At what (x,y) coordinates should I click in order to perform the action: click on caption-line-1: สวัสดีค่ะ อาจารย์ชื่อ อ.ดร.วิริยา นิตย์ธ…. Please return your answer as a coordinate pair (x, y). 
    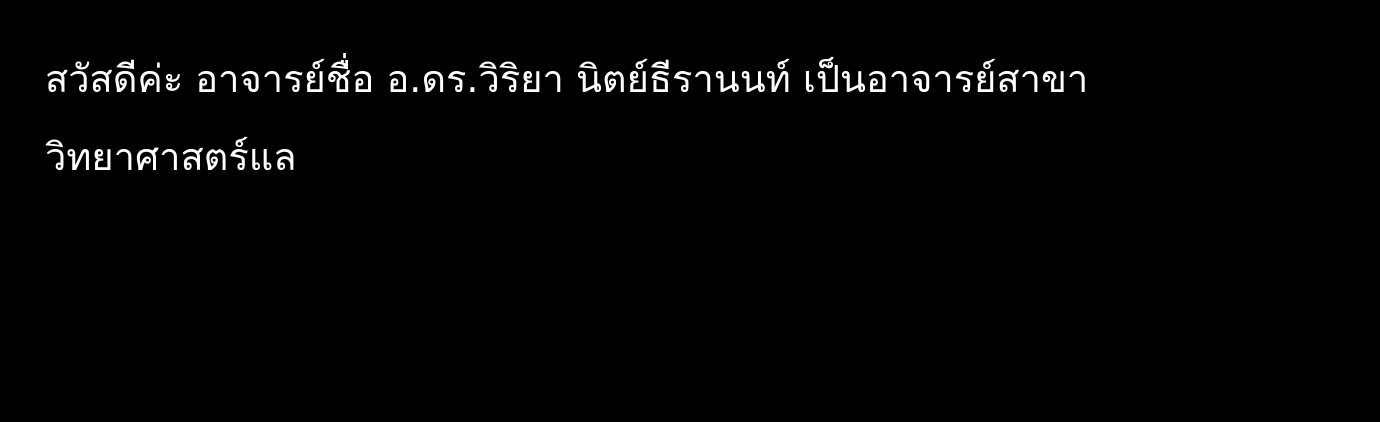
    Looking at the image, I should click on (567, 79).